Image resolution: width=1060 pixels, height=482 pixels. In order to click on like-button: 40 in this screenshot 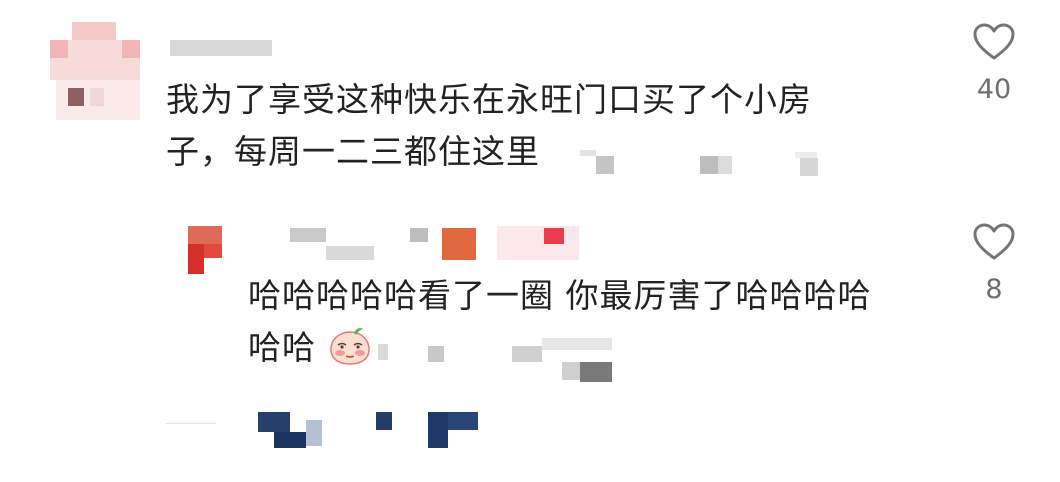, I will do `click(994, 63)`.